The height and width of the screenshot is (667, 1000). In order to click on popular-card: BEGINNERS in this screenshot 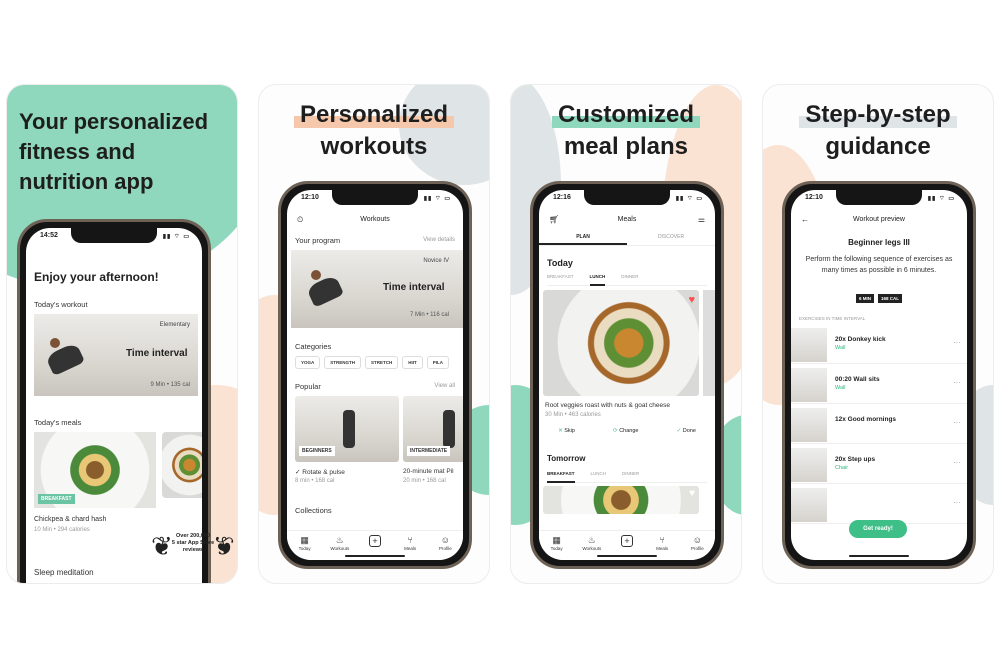, I will do `click(347, 429)`.